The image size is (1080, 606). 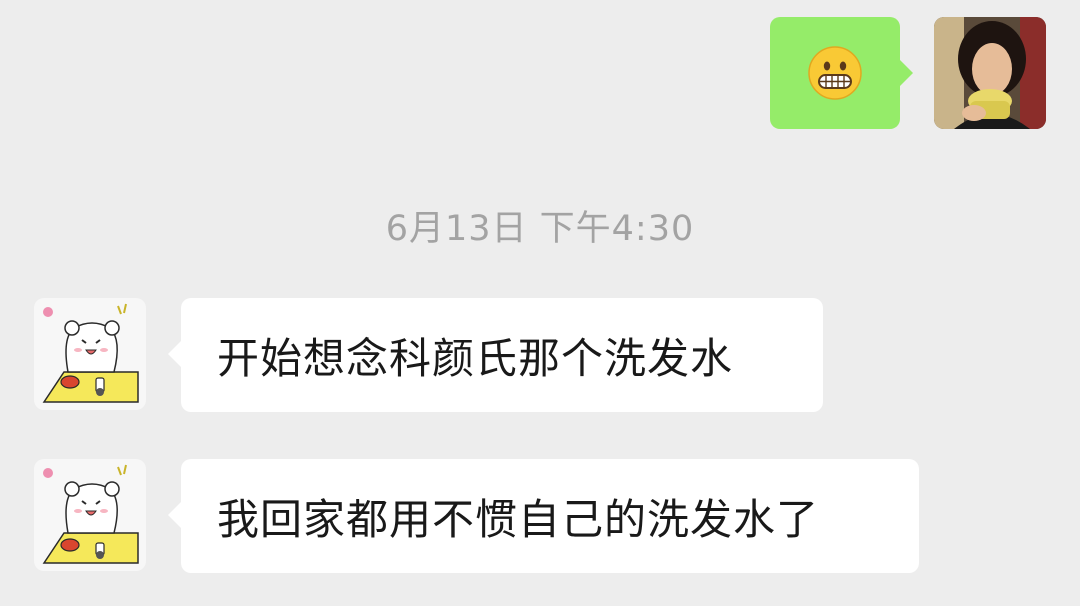 What do you see at coordinates (540, 229) in the screenshot?
I see `chat-timestamp: 6月13日 下午4:30` at bounding box center [540, 229].